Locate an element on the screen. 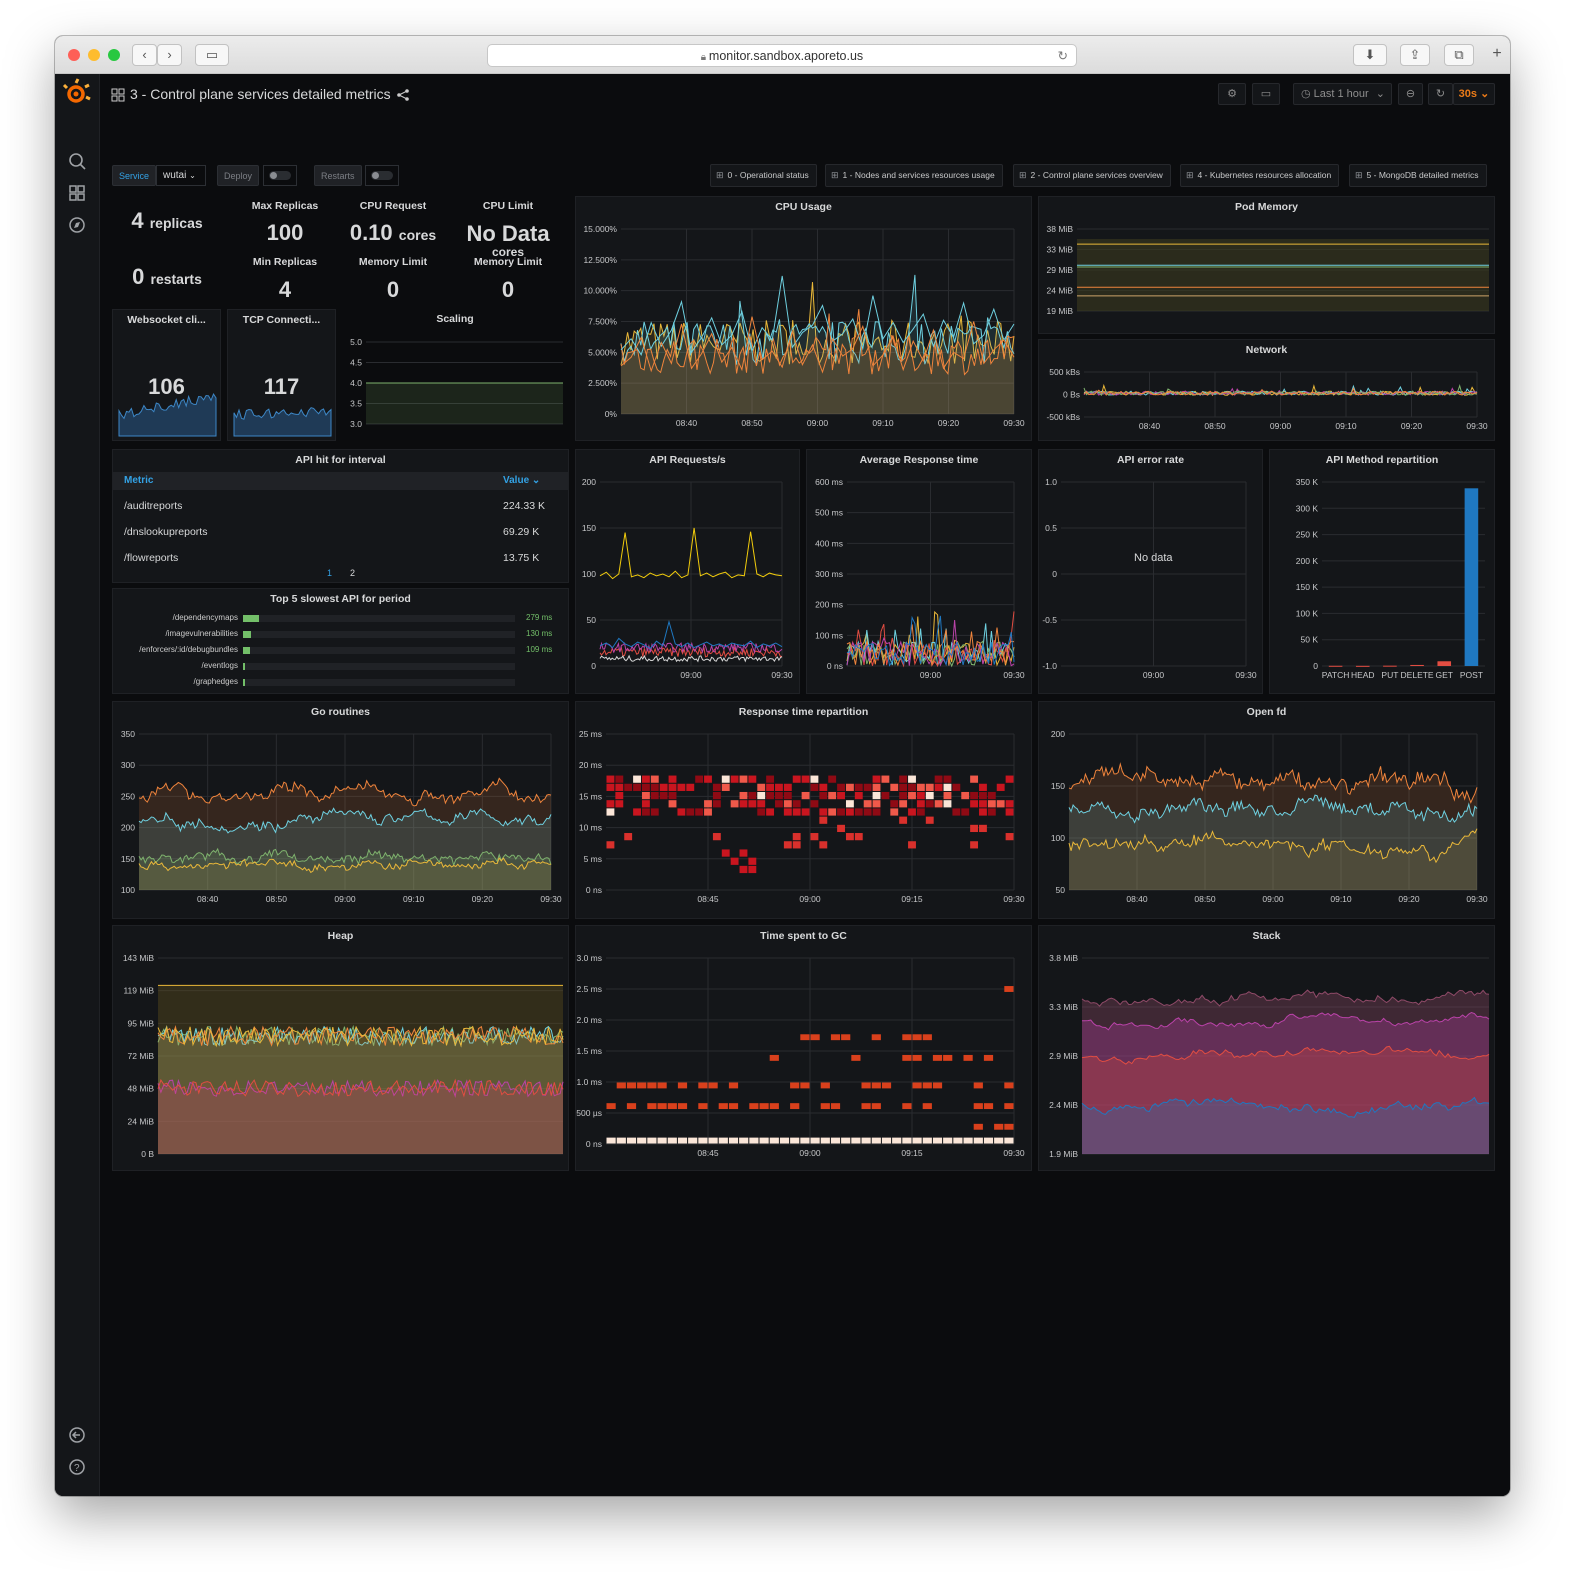  y-tick-label: 2.9 MiB is located at coordinates (1063, 1056).